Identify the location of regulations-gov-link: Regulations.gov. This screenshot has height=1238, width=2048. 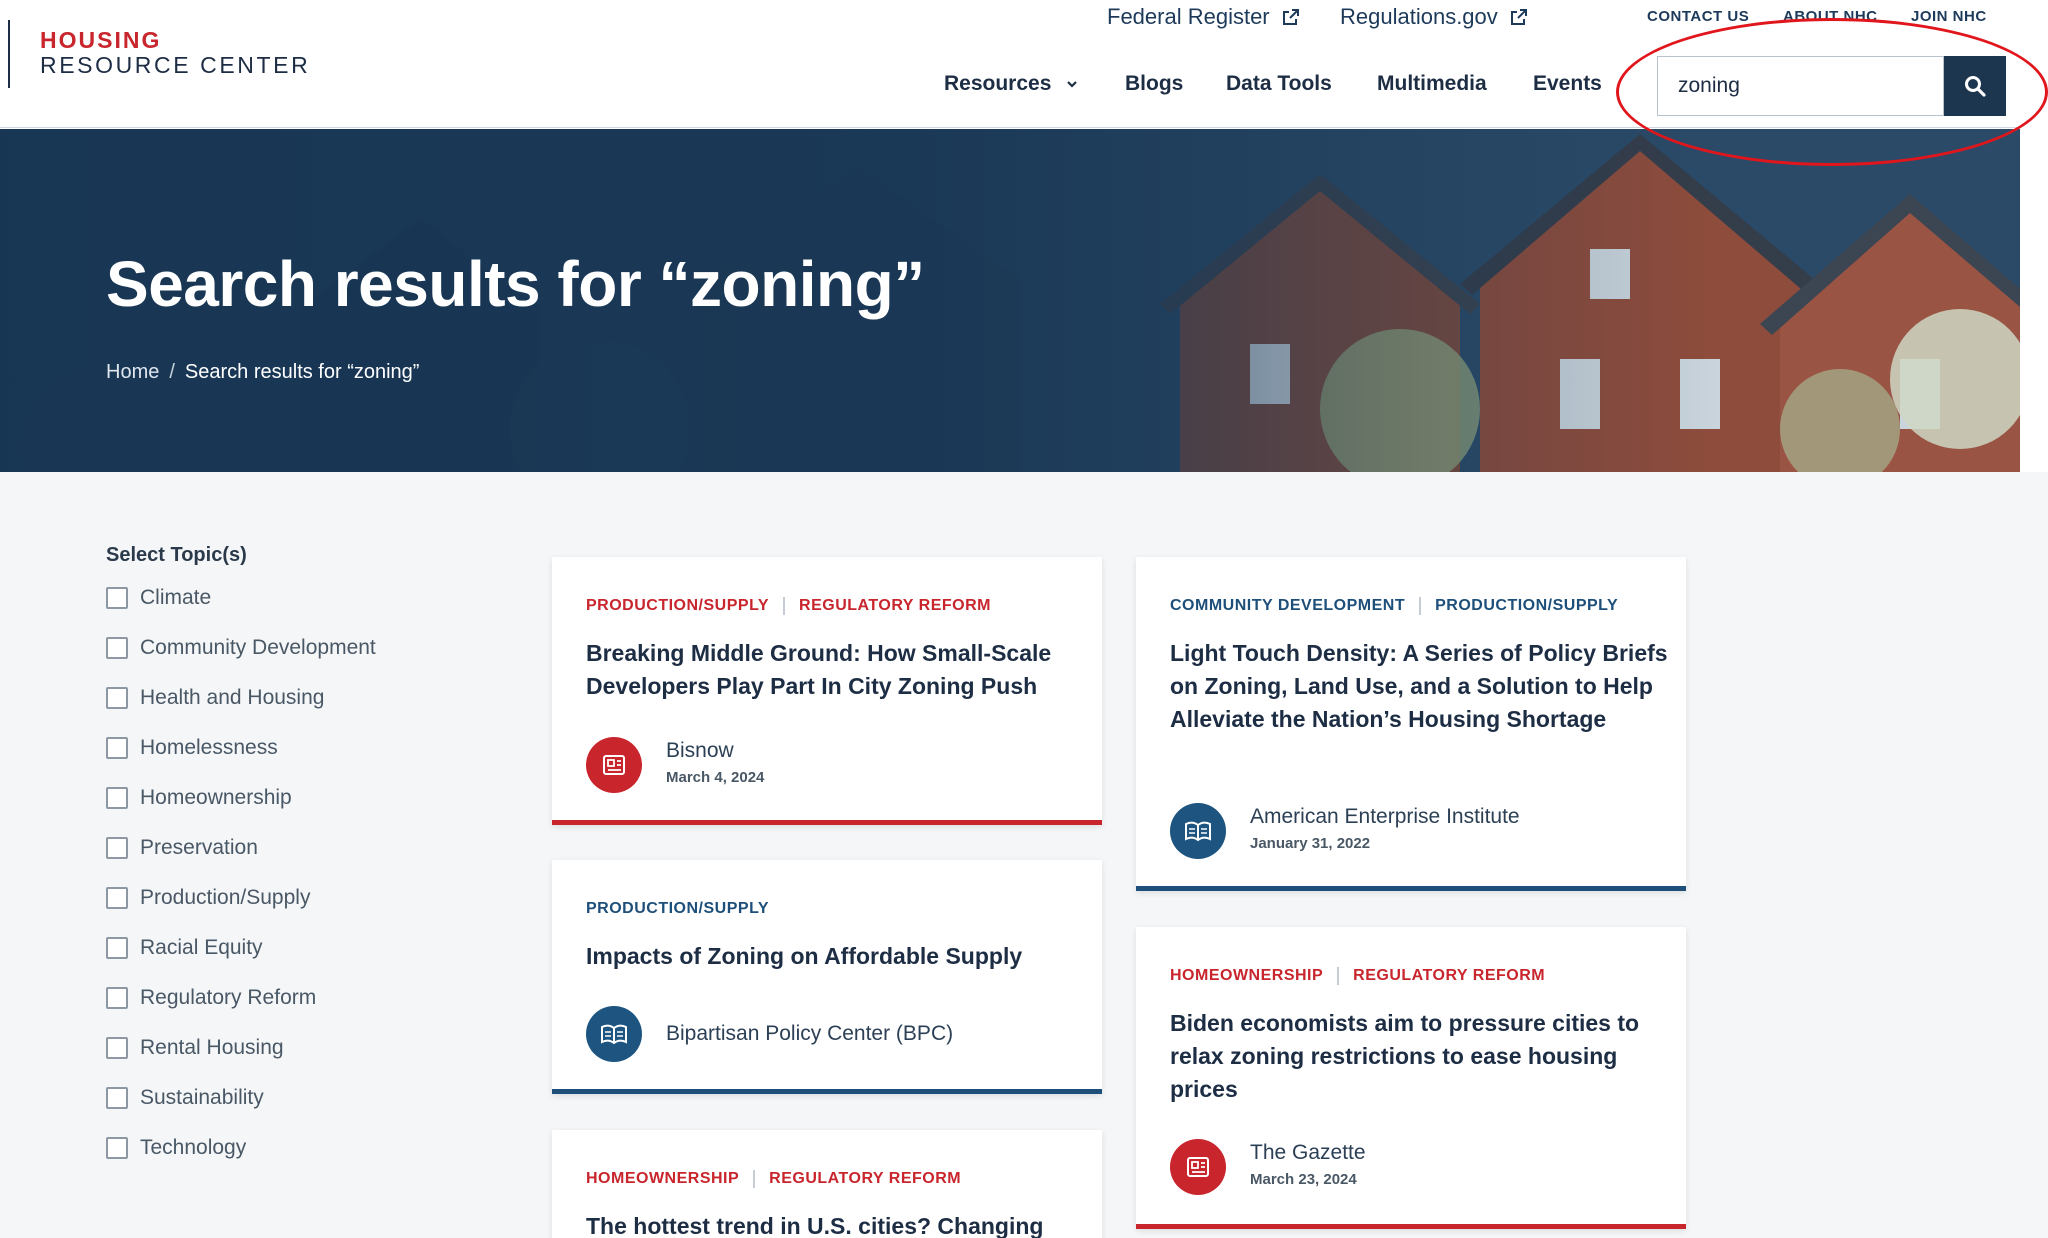
(1434, 17).